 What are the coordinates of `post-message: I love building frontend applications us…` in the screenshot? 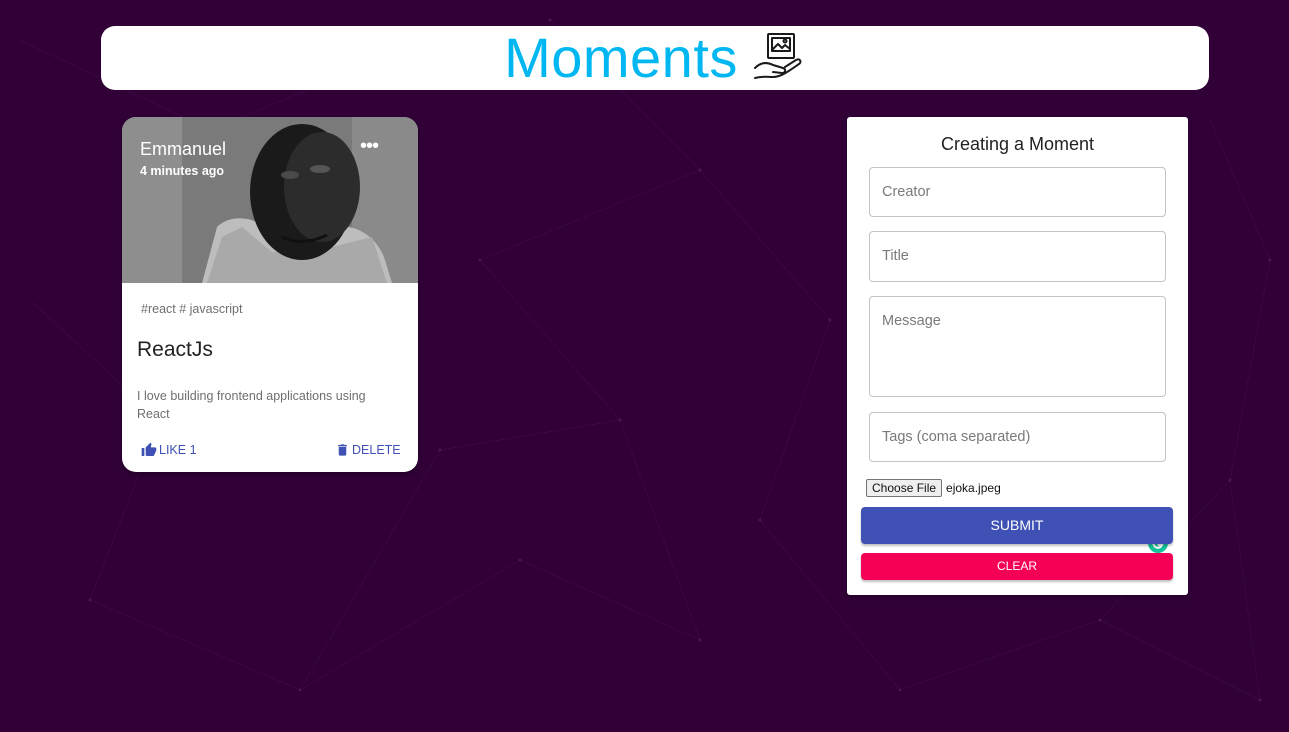 It's located at (251, 405).